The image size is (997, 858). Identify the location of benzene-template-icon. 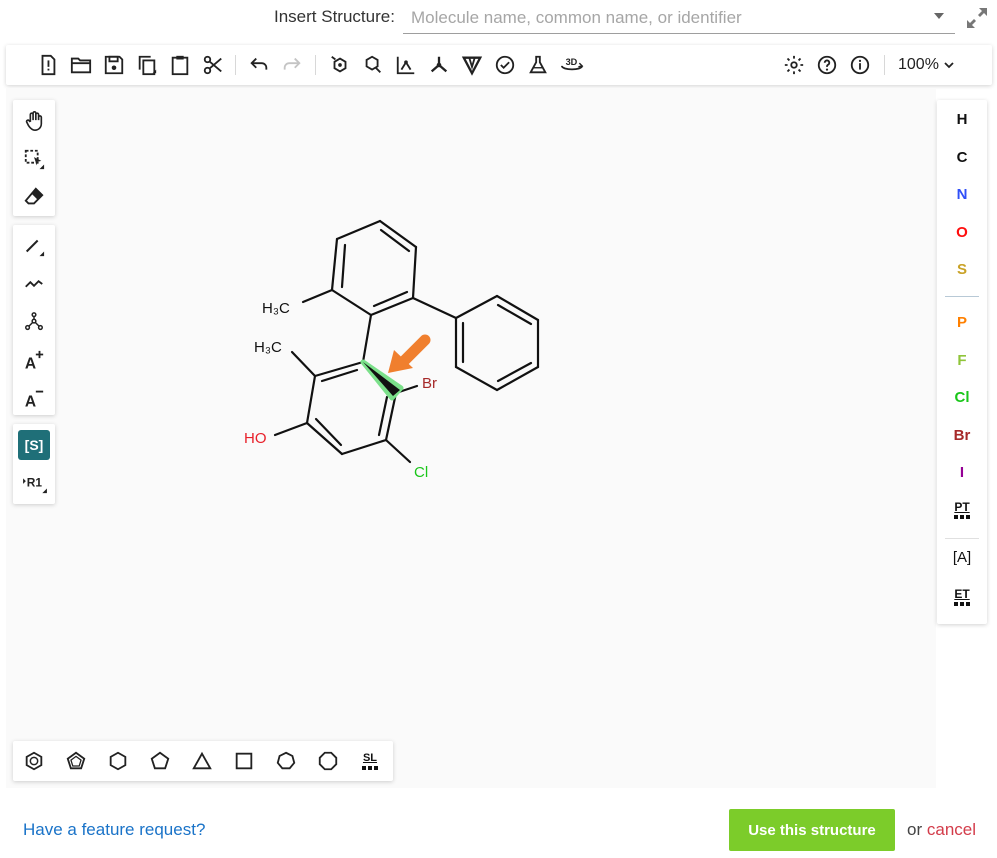
(34, 761).